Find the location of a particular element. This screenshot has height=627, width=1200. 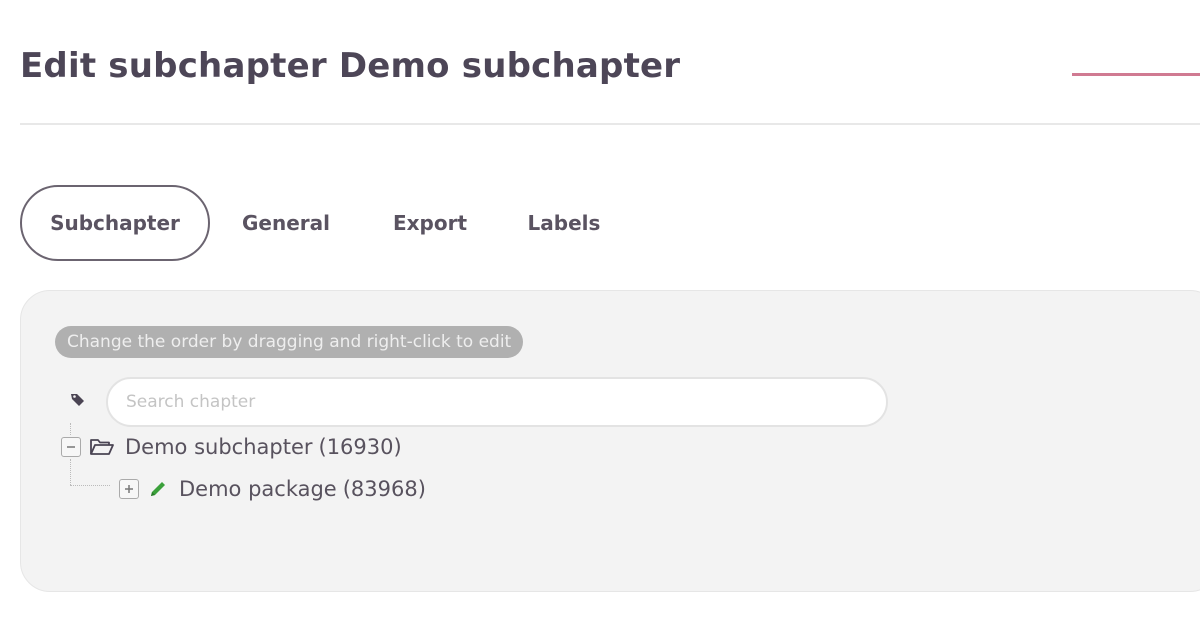

tree-connector is located at coordinates (90, 485).